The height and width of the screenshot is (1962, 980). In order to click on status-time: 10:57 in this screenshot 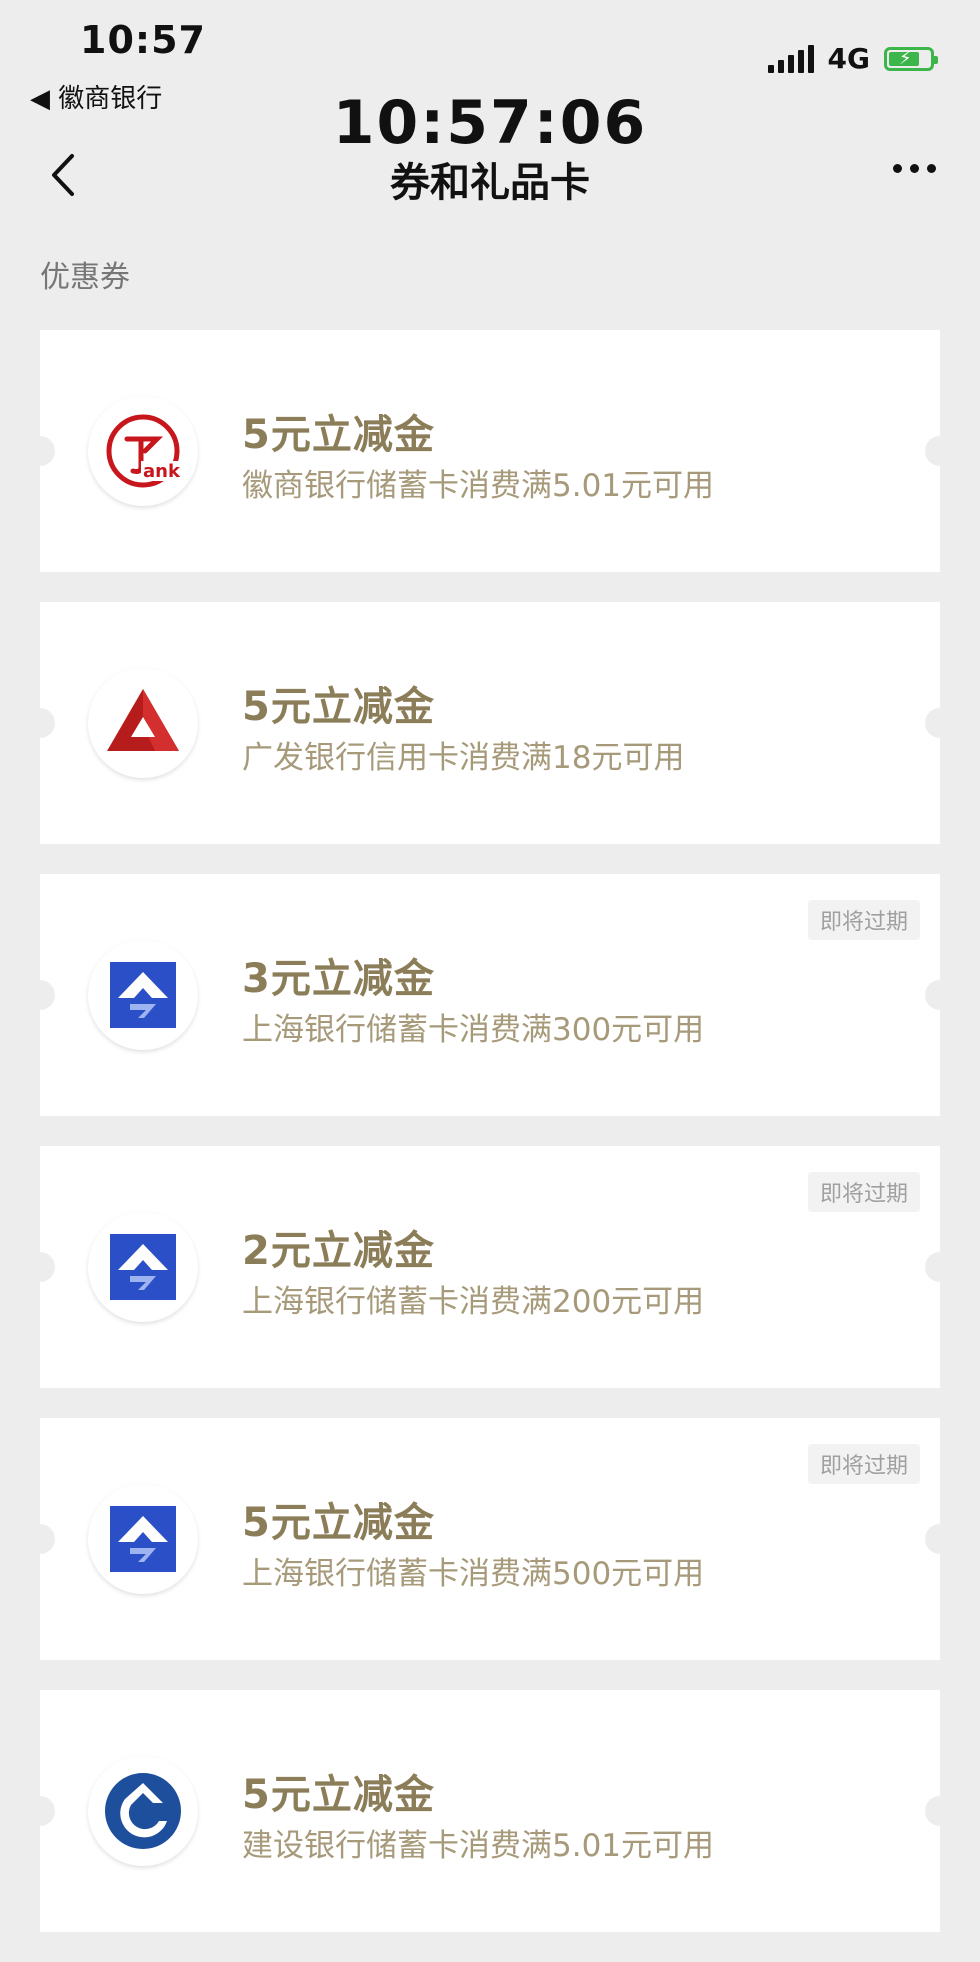, I will do `click(143, 40)`.